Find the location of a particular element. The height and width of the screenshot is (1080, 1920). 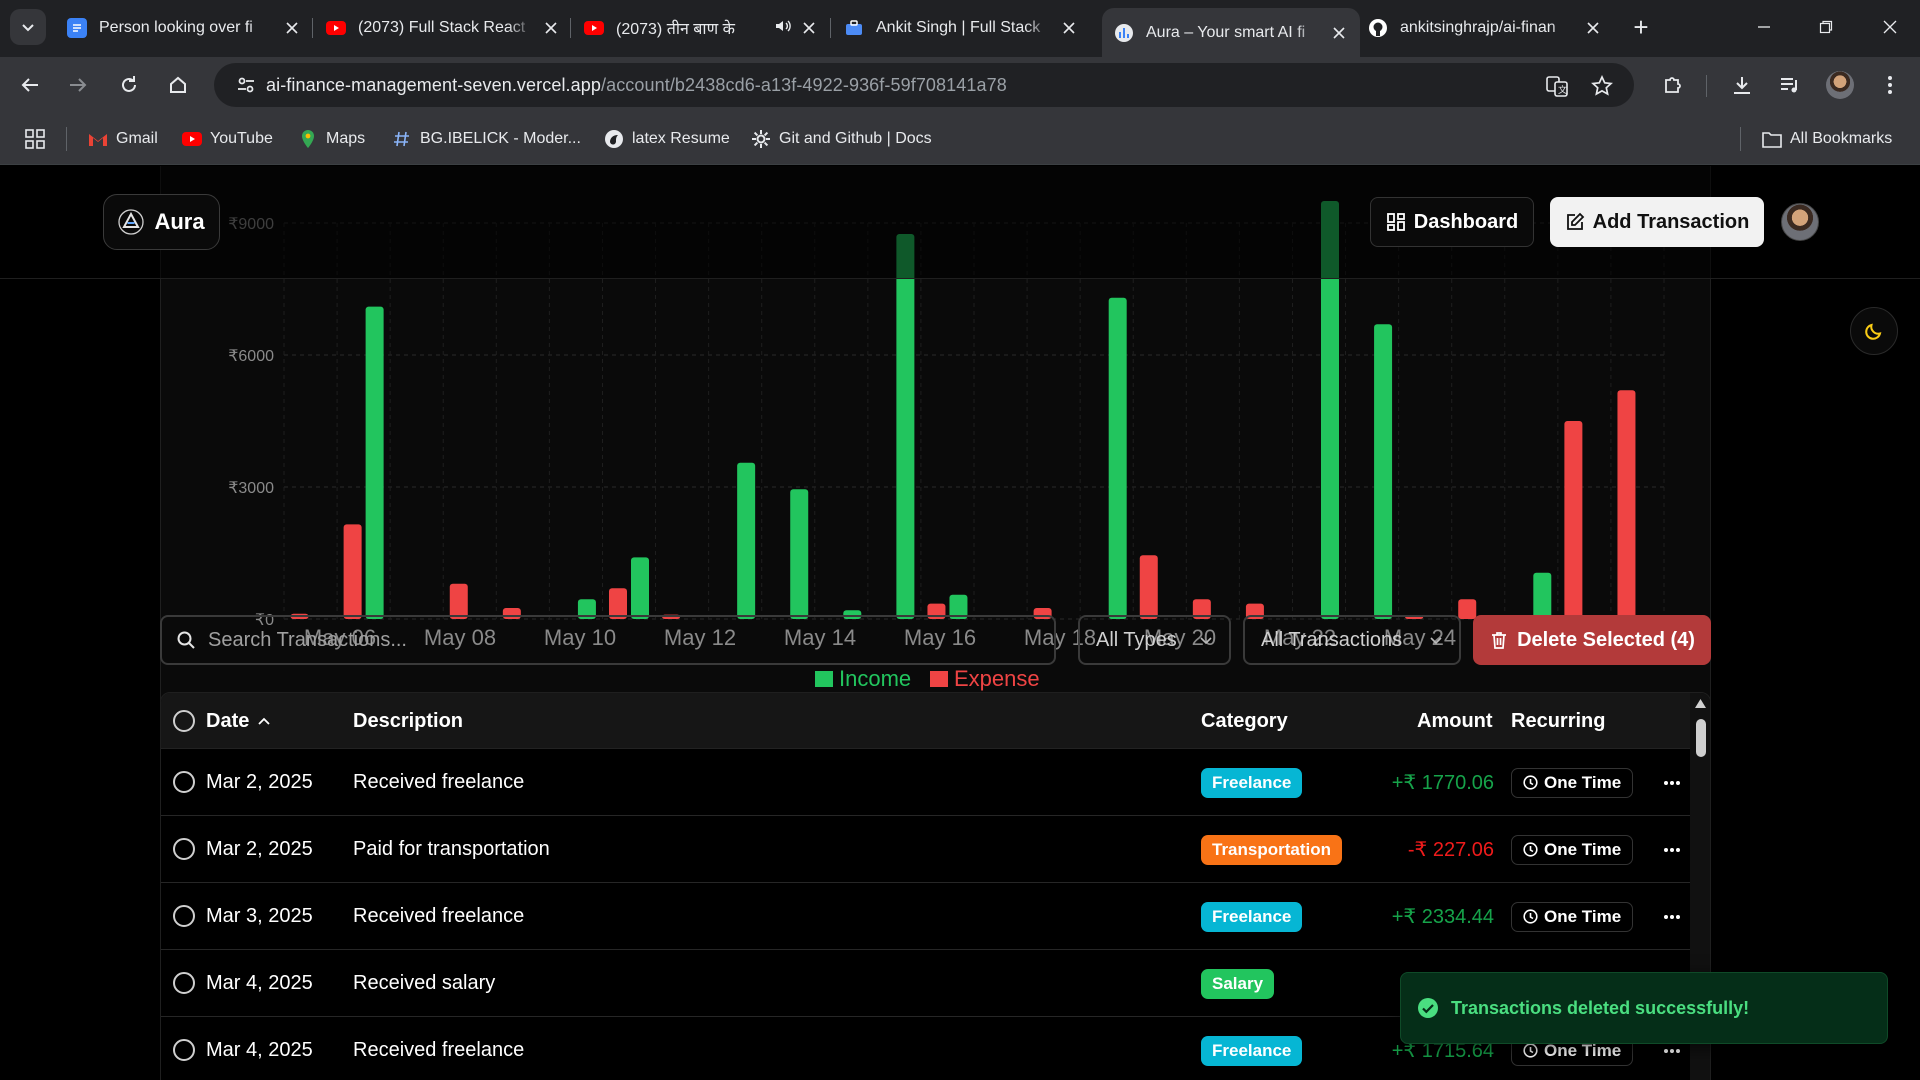

bookmark-item: Maps is located at coordinates (331, 139).